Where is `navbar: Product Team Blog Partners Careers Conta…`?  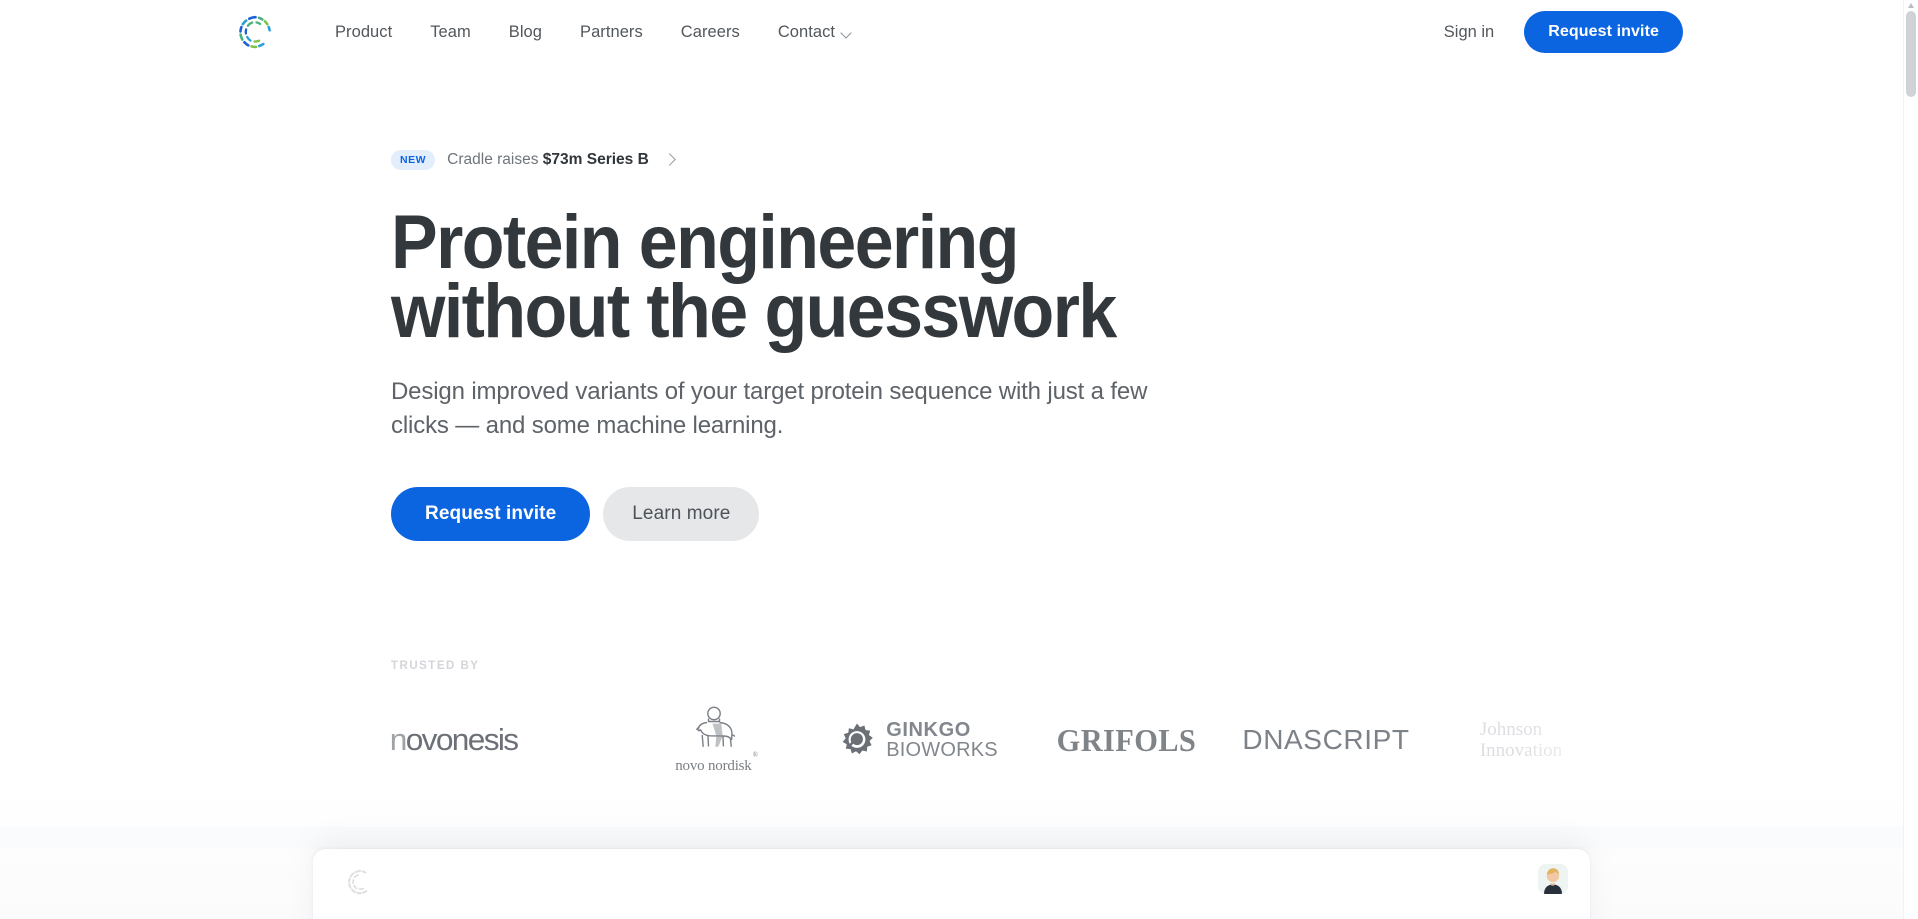
navbar: Product Team Blog Partners Careers Conta… is located at coordinates (951, 32).